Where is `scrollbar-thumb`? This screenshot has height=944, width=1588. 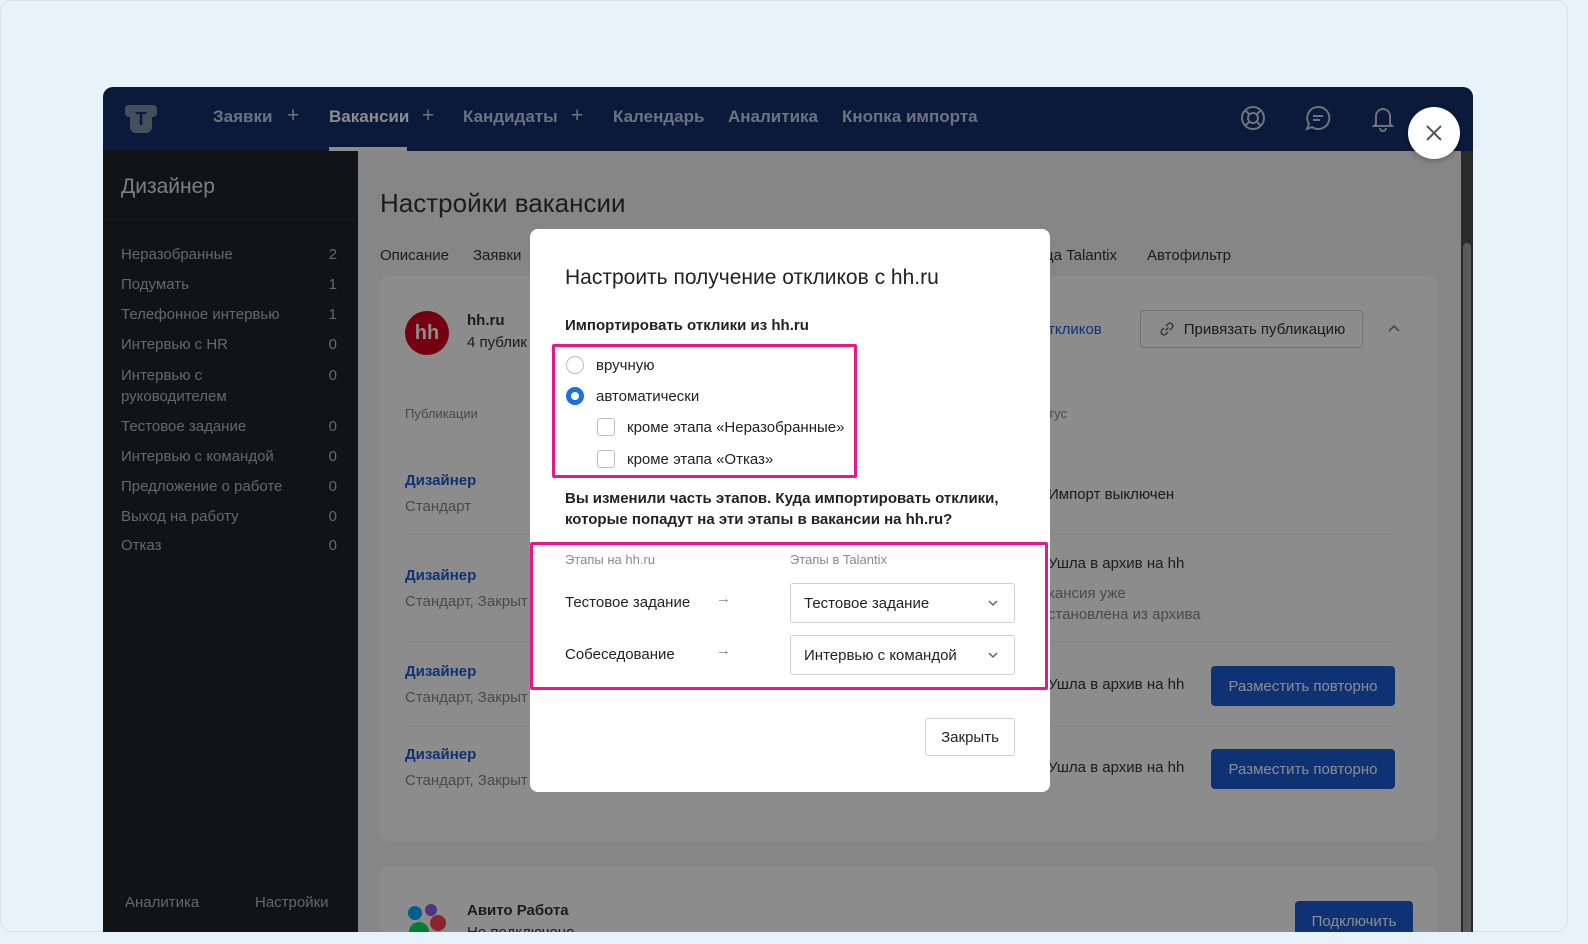 scrollbar-thumb is located at coordinates (1467, 587).